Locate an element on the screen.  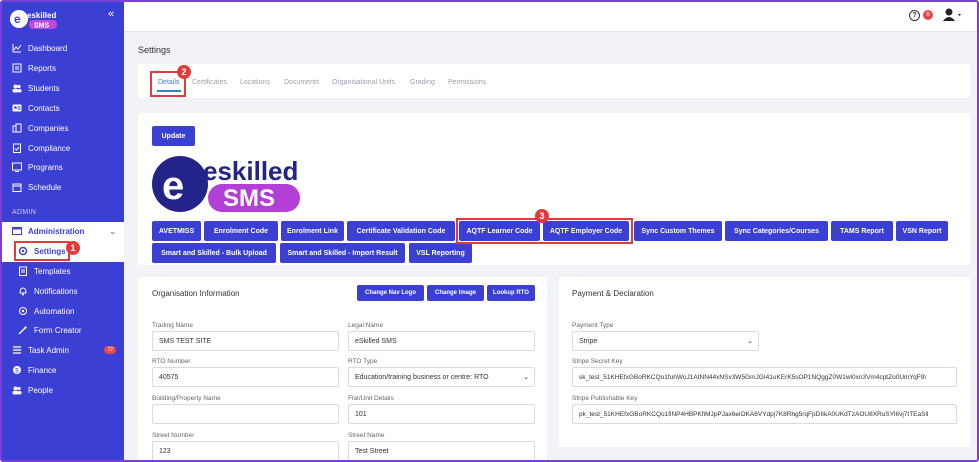
street-number-label: Street Number is located at coordinates (173, 435).